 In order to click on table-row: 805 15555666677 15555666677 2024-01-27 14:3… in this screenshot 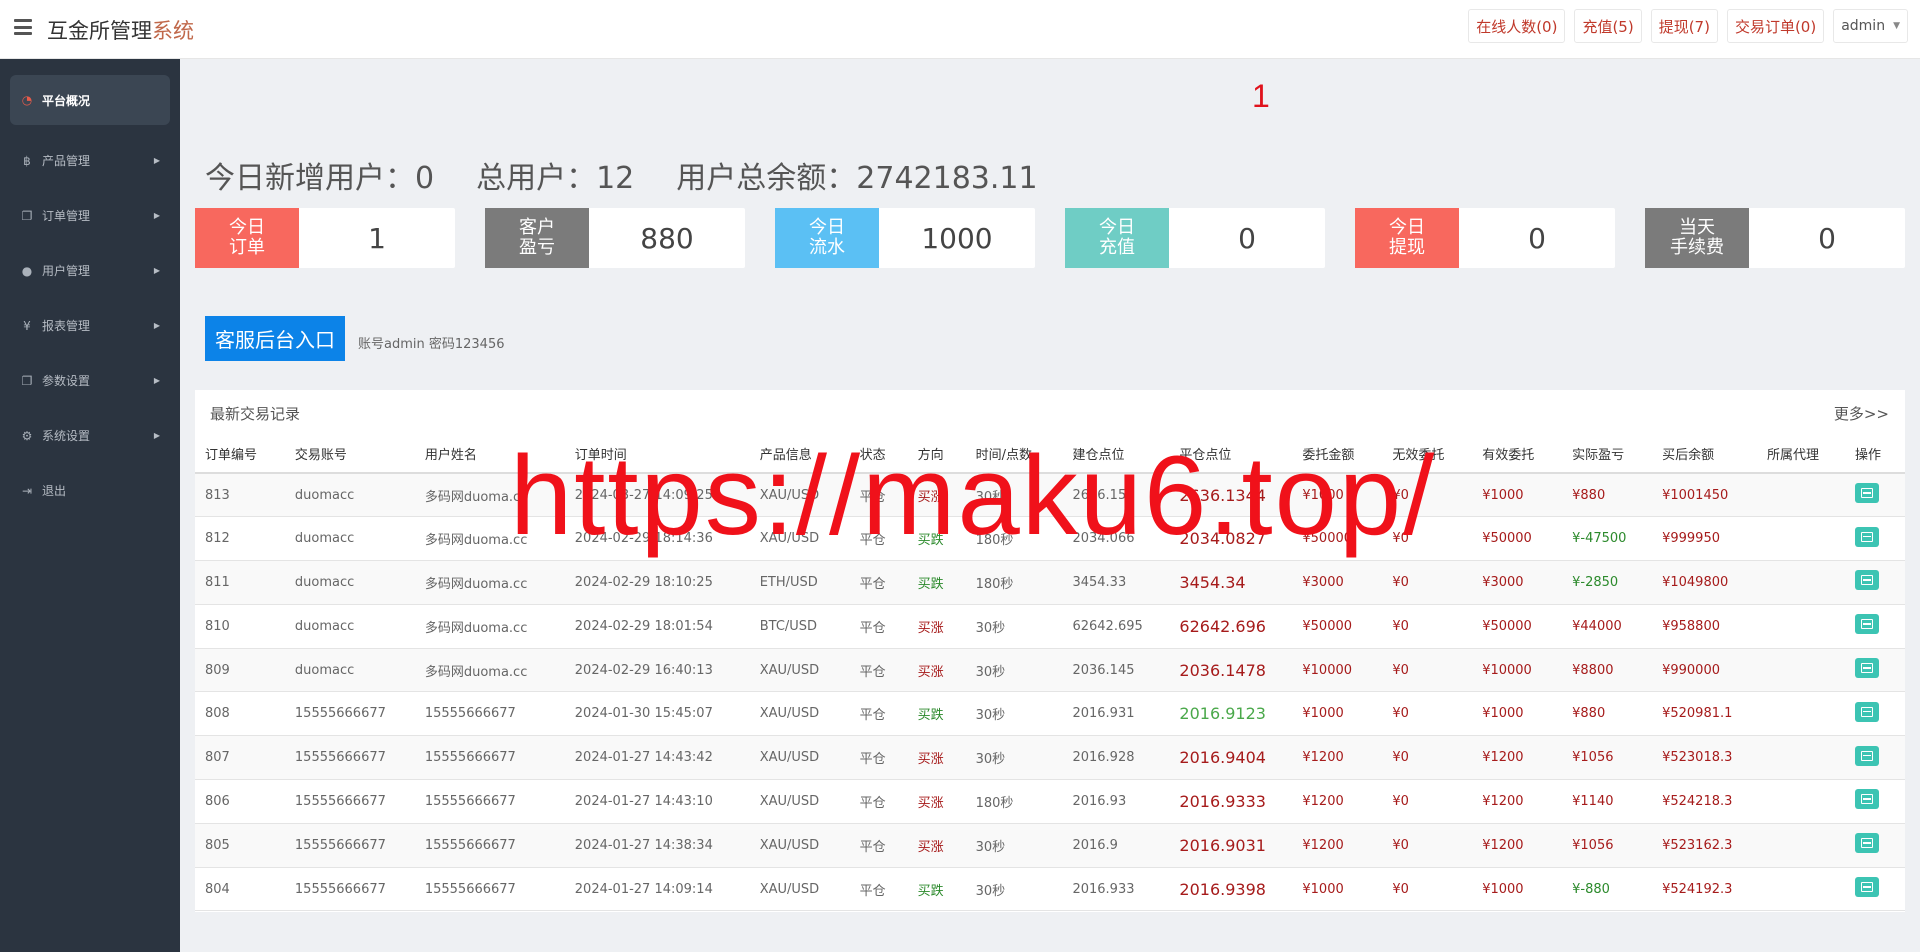, I will do `click(1050, 845)`.